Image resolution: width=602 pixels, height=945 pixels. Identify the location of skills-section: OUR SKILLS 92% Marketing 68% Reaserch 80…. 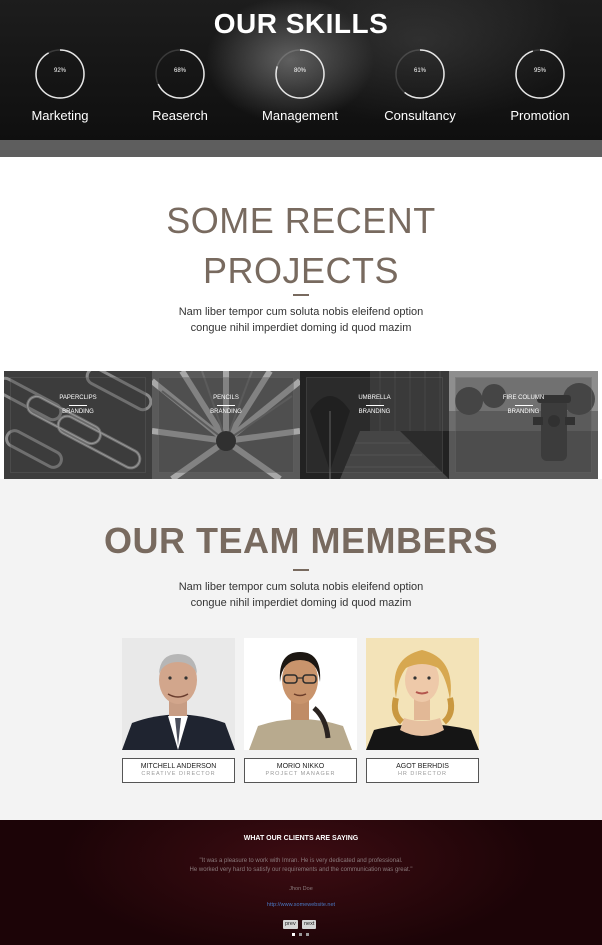
(301, 70).